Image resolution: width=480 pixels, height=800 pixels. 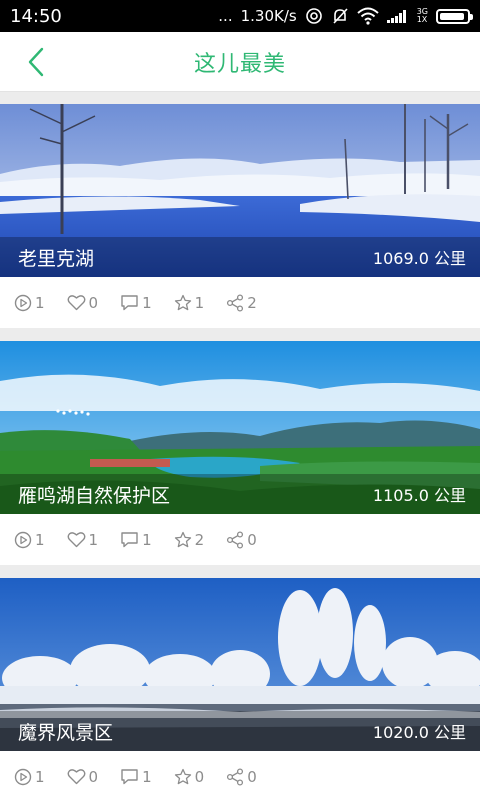 I want to click on status-indicators: ... 1.30K/s 3G 1X, so click(x=345, y=16).